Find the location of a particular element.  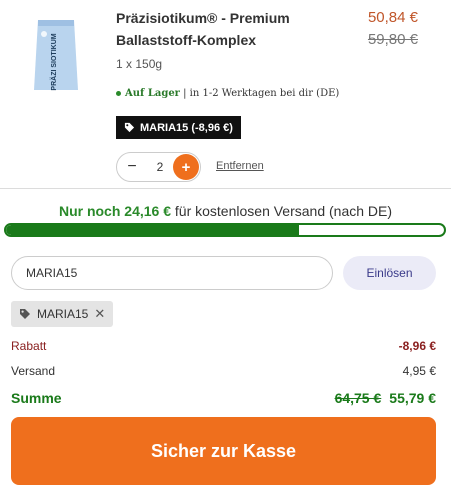

progress-fill is located at coordinates (153, 230).